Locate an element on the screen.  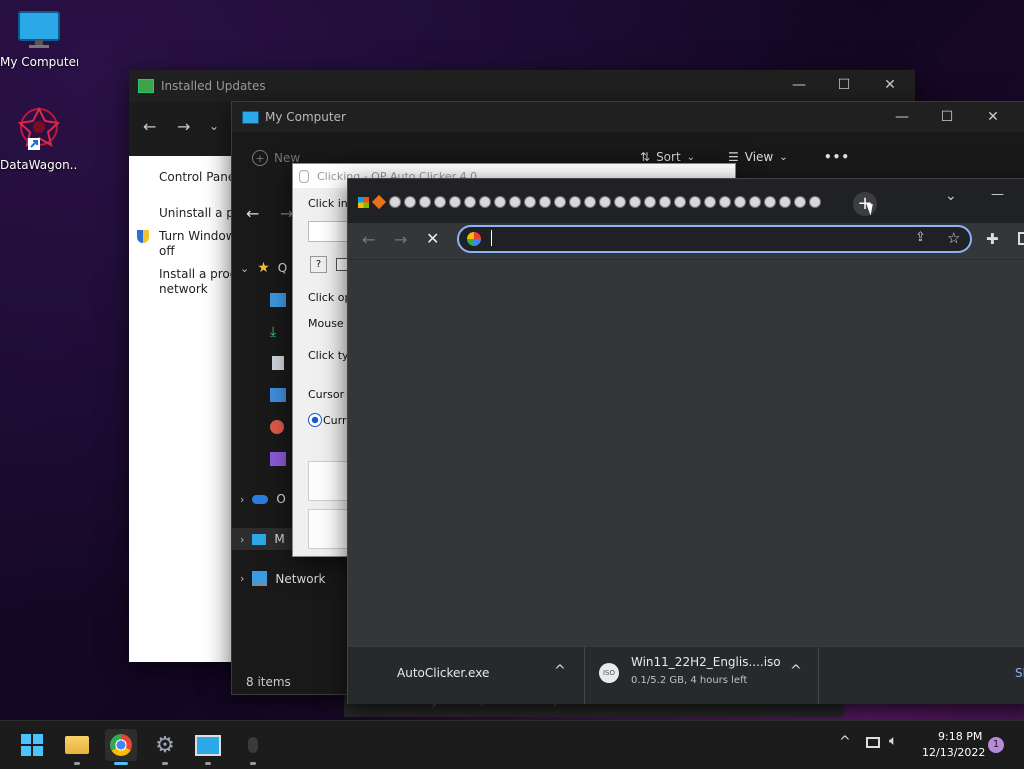
windows-logo-favicon-icon is located at coordinates (363, 202).